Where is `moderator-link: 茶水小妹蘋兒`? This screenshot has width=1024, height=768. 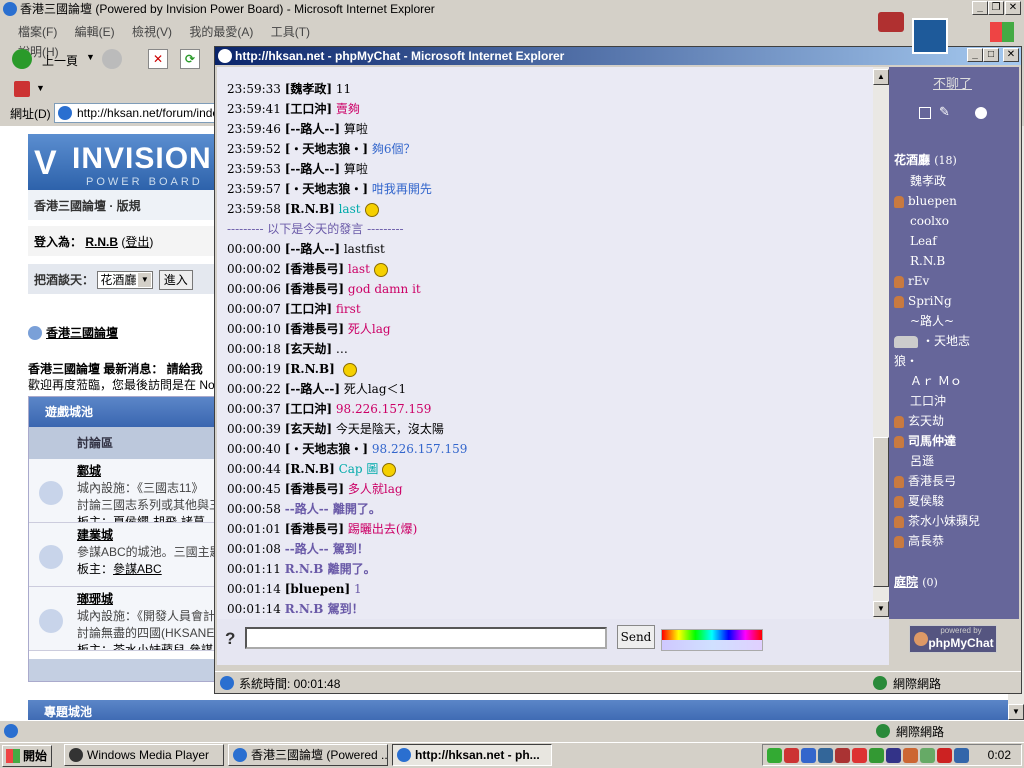
moderator-link: 茶水小妹蘋兒 is located at coordinates (149, 646).